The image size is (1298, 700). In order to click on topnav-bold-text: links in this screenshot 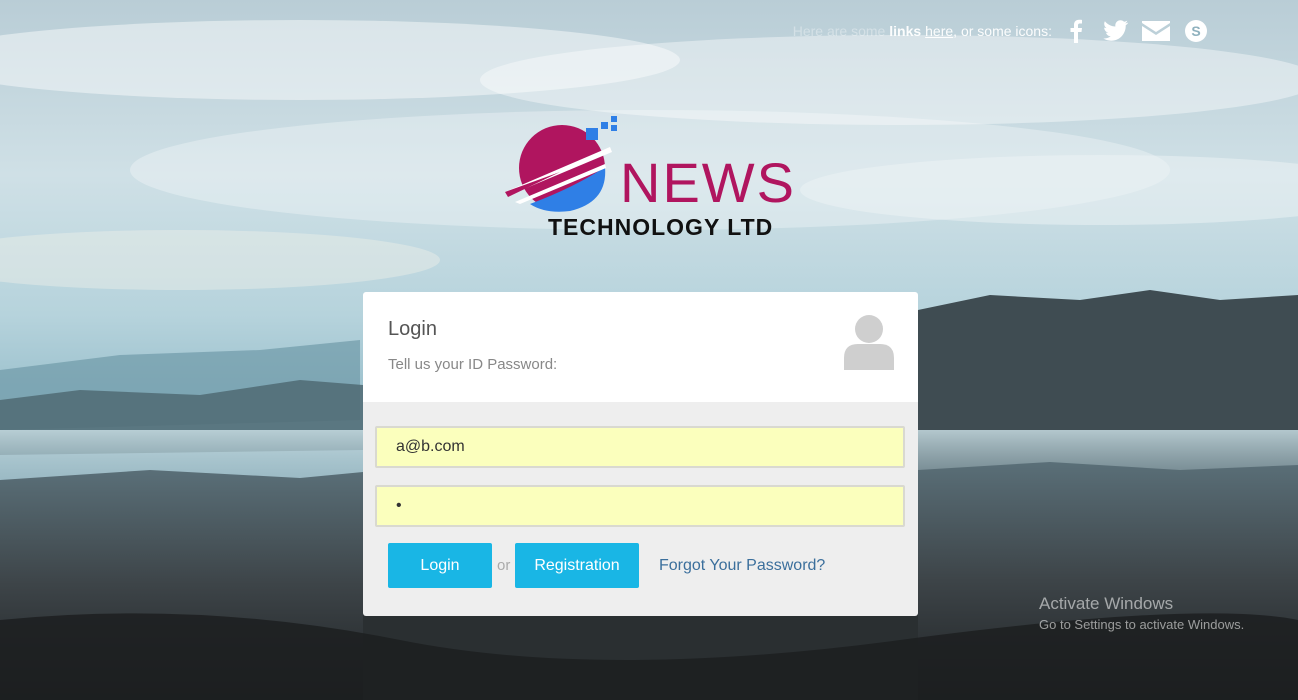, I will do `click(905, 31)`.